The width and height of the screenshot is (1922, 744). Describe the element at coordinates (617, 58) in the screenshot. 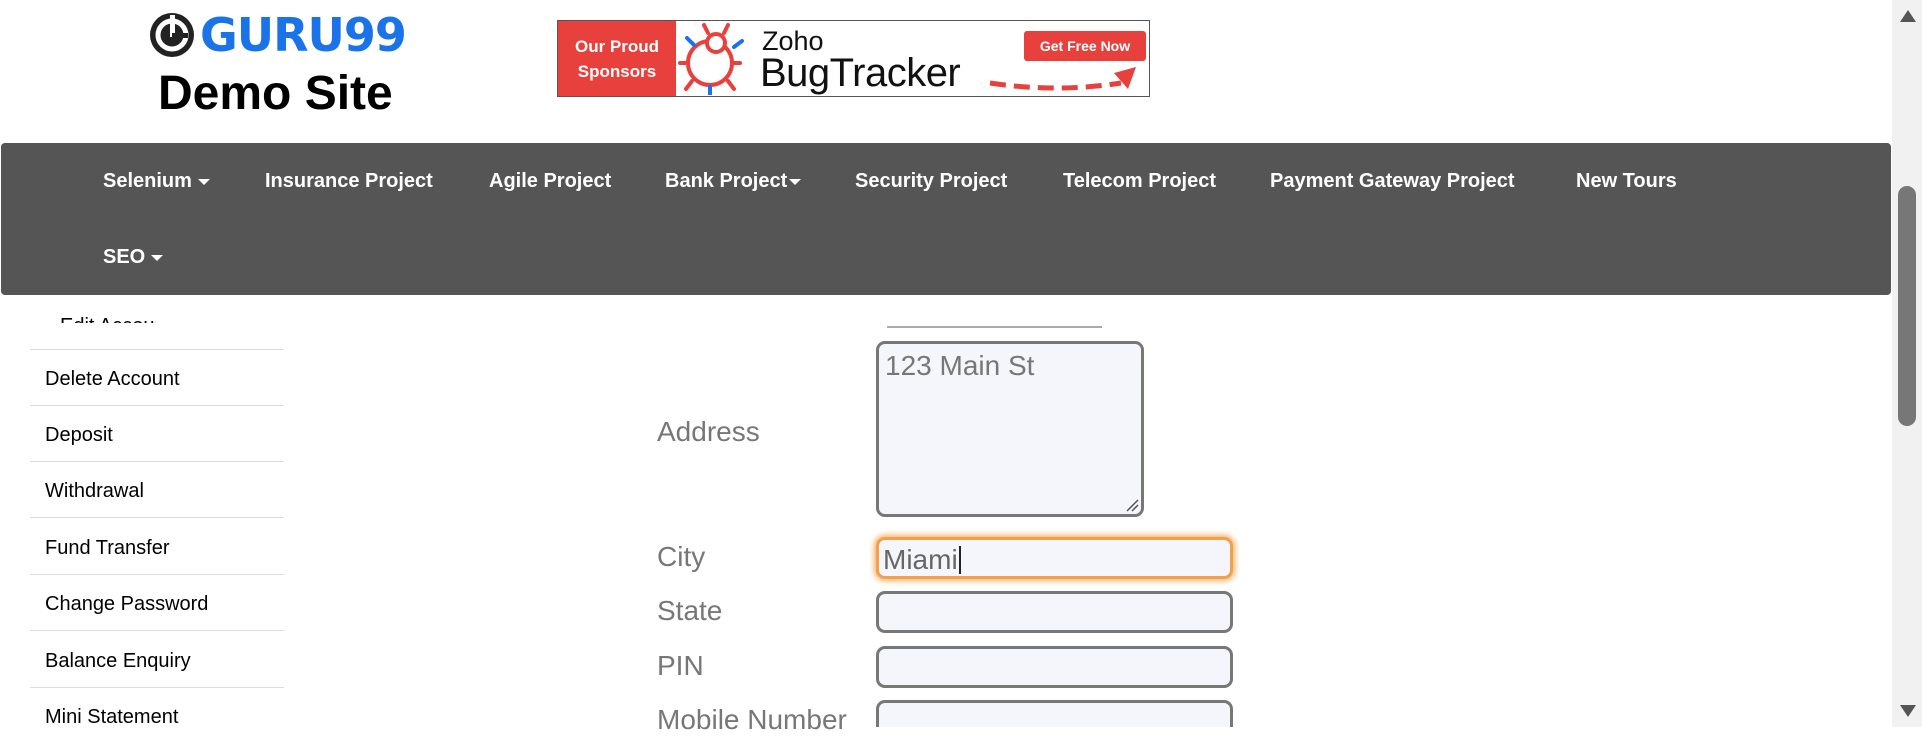

I see `sponsor-label: Our Proud Sponsors` at that location.